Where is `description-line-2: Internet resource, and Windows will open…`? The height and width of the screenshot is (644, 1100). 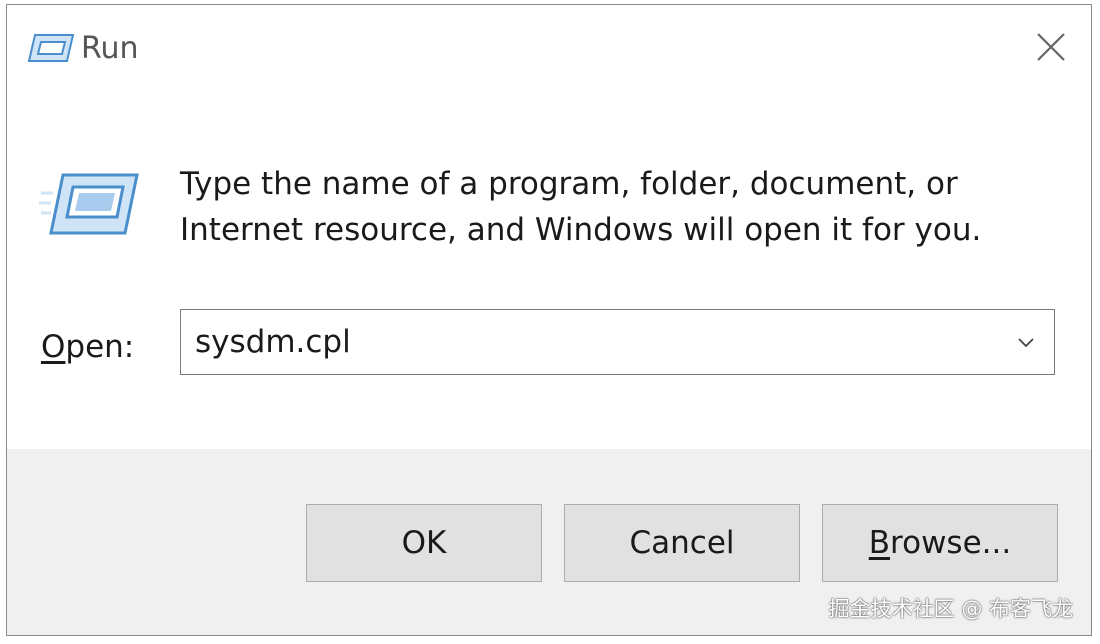
description-line-2: Internet resource, and Windows will open… is located at coordinates (581, 230).